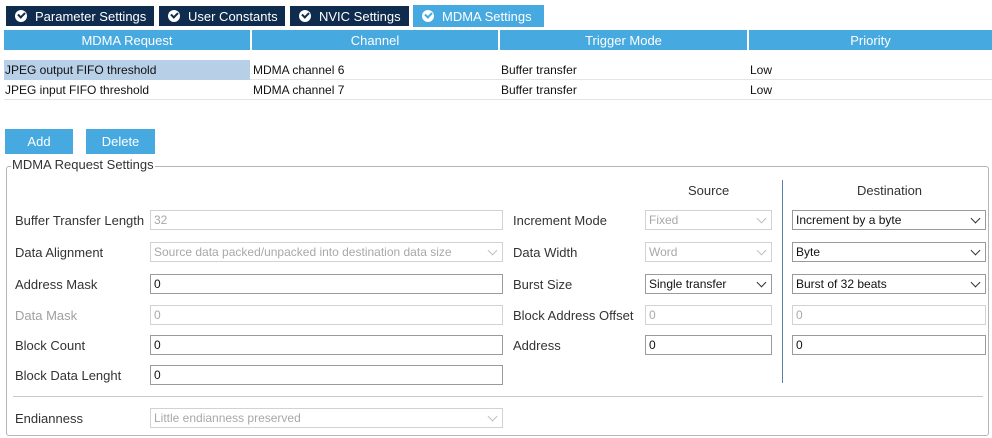 This screenshot has width=992, height=438. I want to click on tab-mdma-settings: MDMA Settings, so click(478, 16).